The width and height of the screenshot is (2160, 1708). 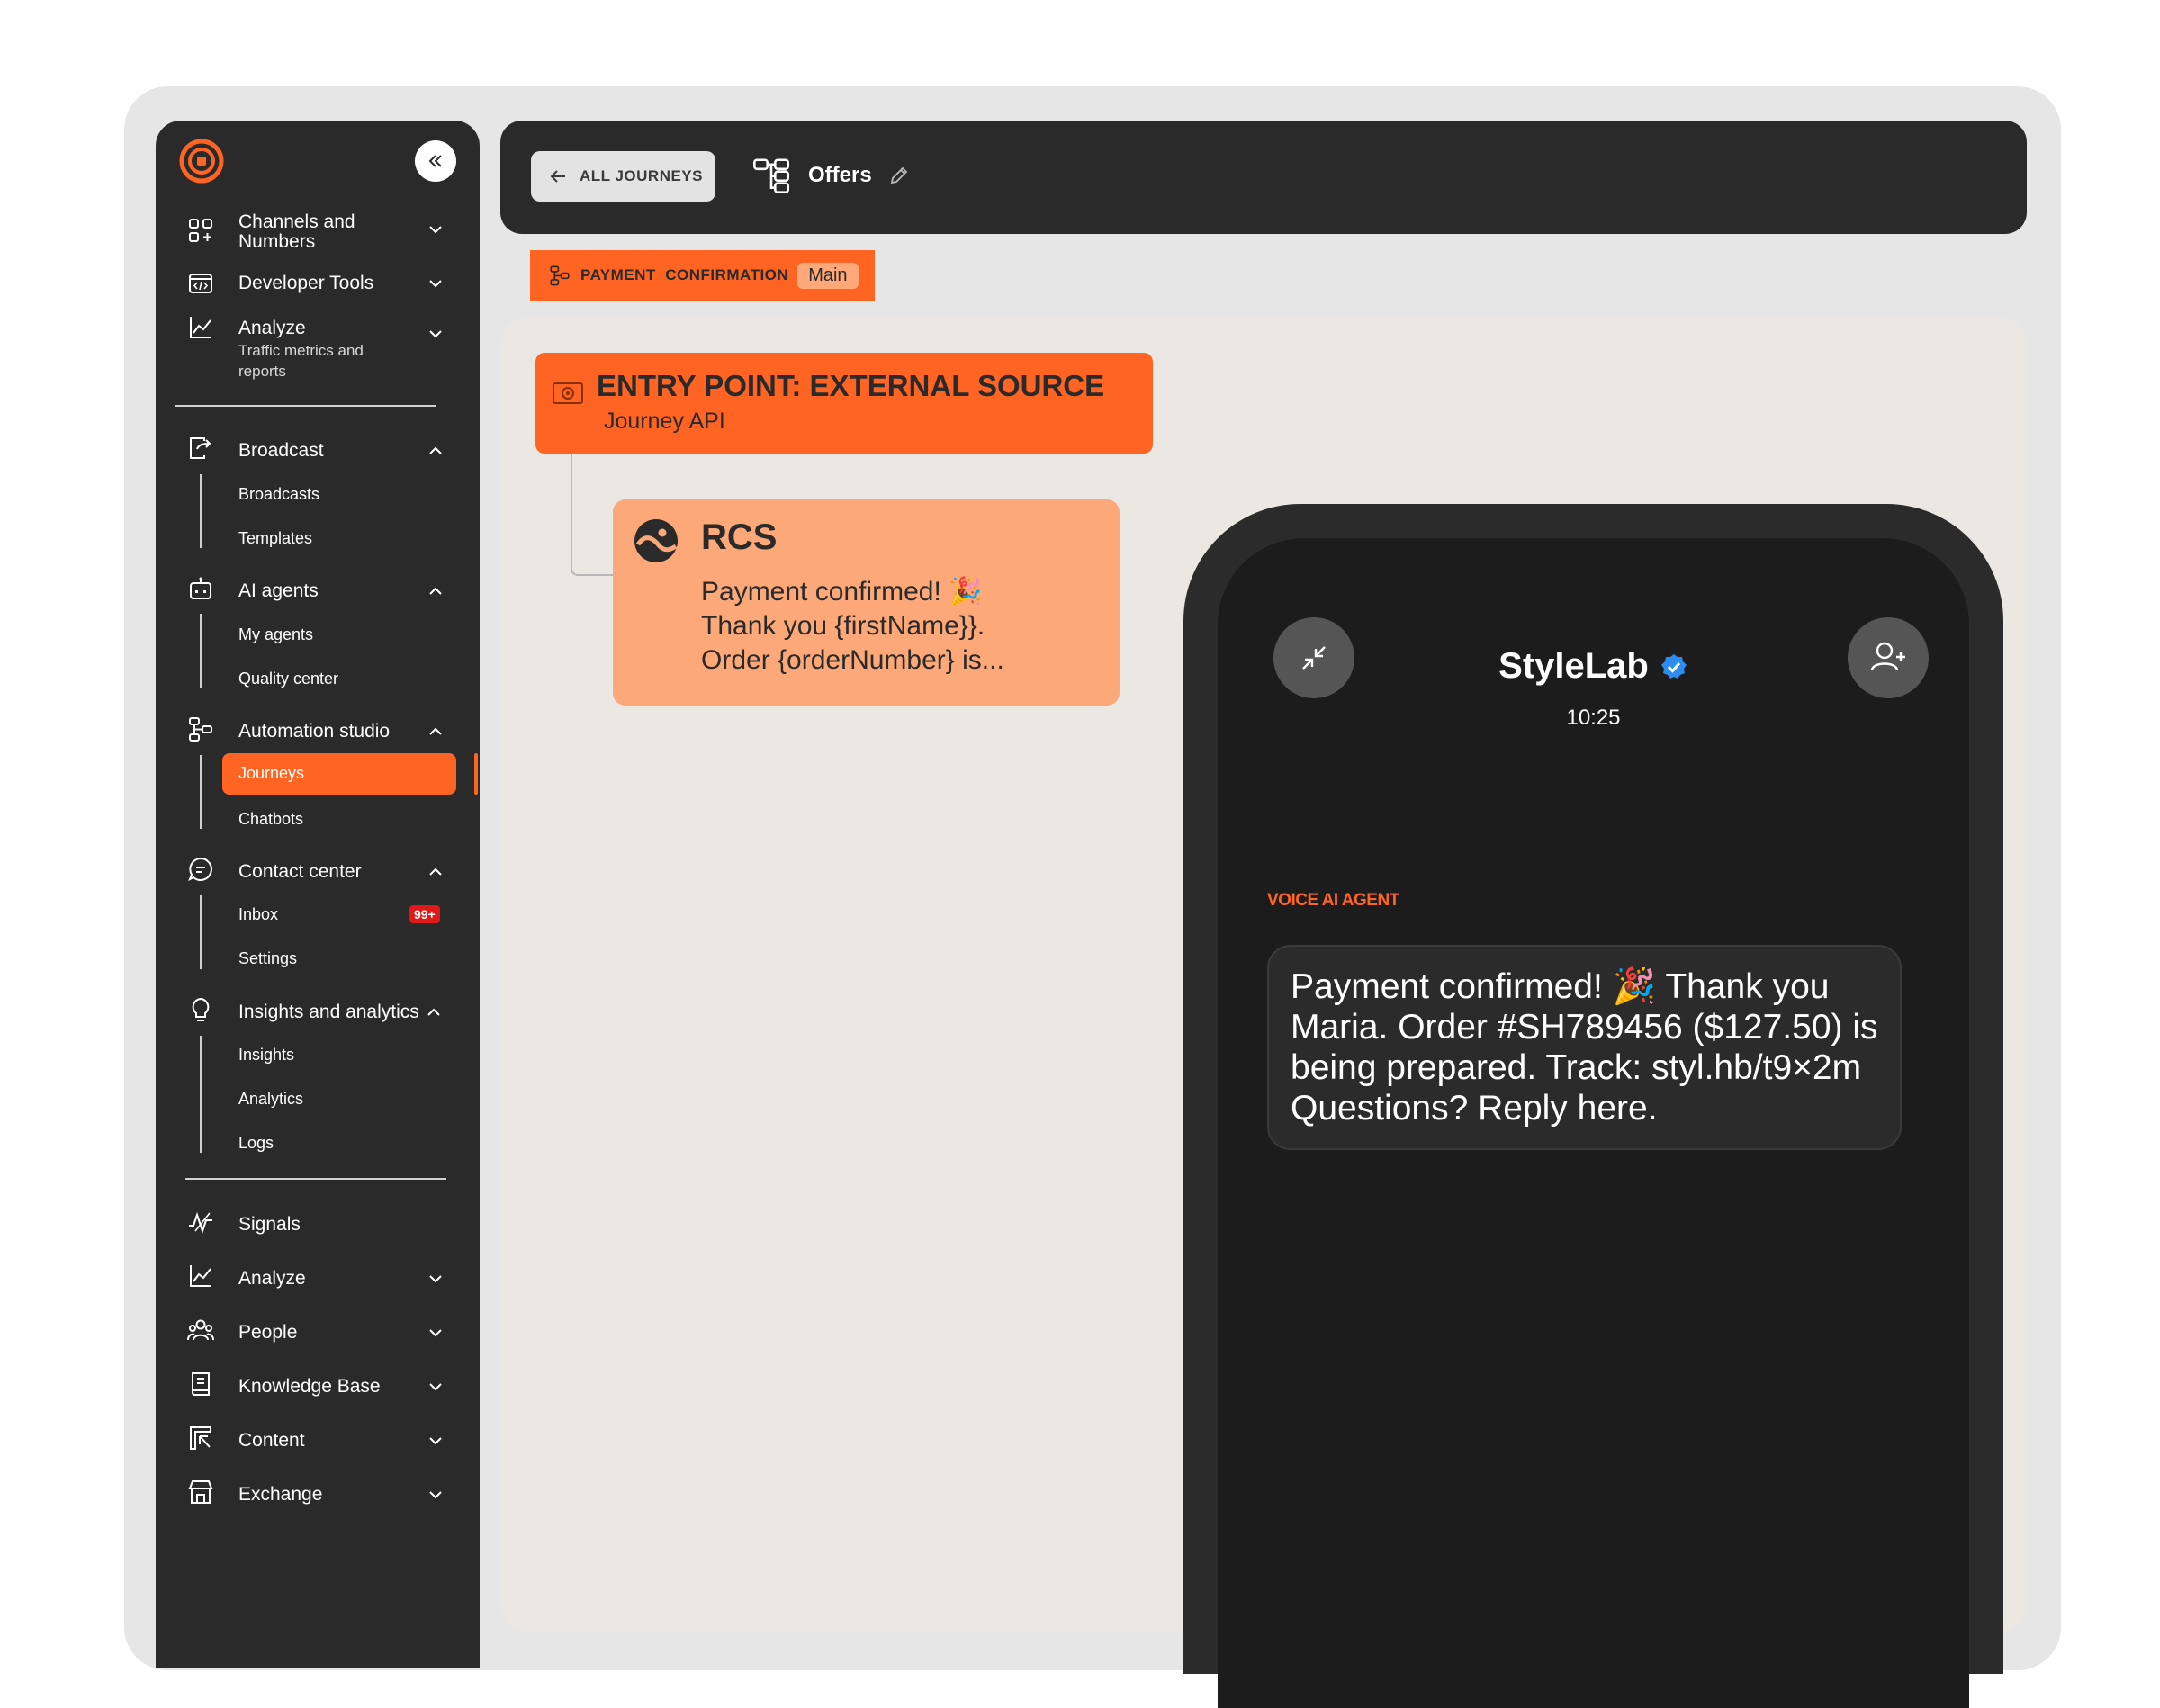 I want to click on nav-content: Content, so click(x=318, y=1440).